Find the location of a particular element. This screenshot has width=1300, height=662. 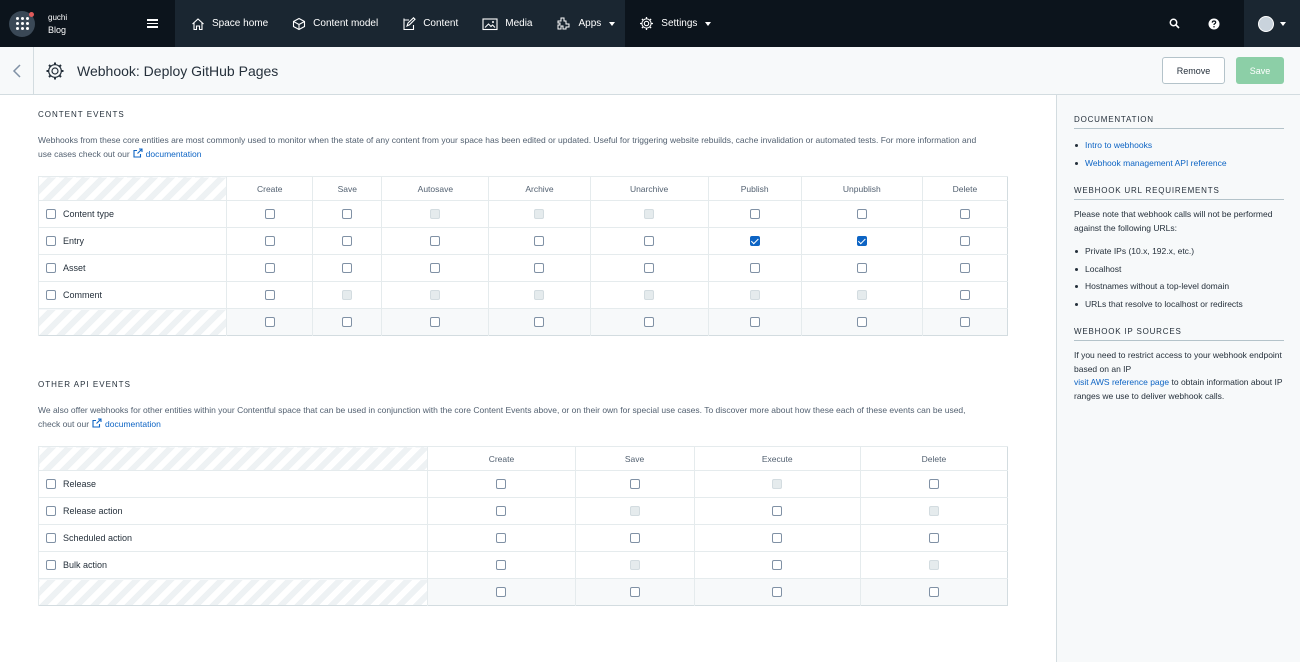

bulk-action-execute-checkbox is located at coordinates (777, 564).